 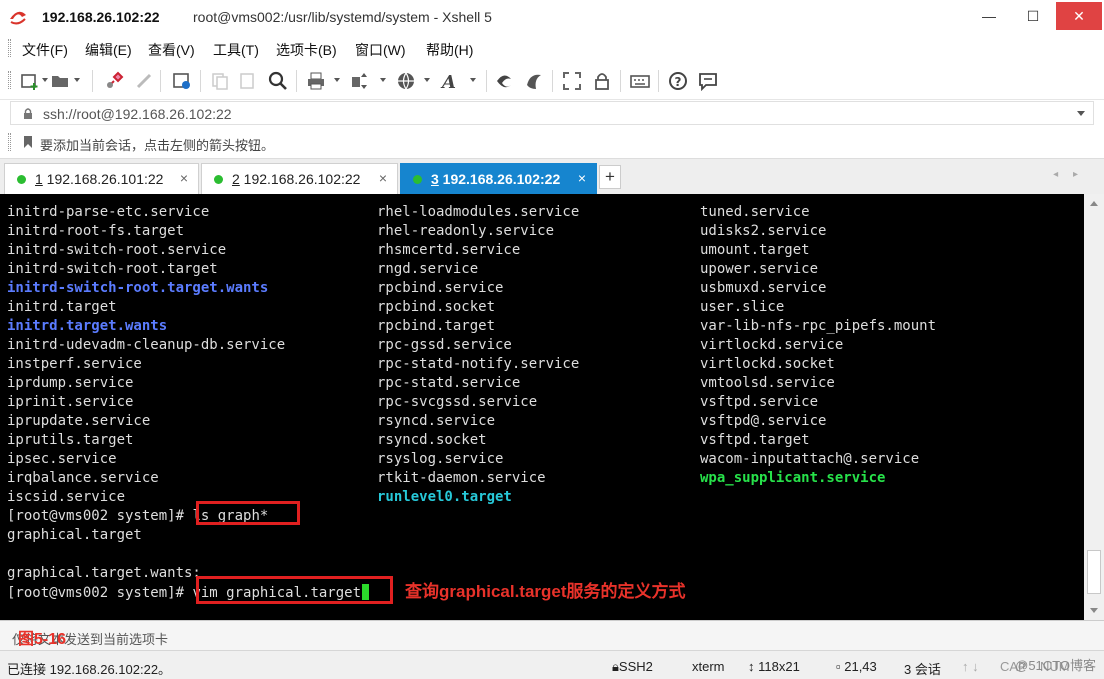 What do you see at coordinates (632, 667) in the screenshot?
I see `status-protocol: 🔒︎SSH2` at bounding box center [632, 667].